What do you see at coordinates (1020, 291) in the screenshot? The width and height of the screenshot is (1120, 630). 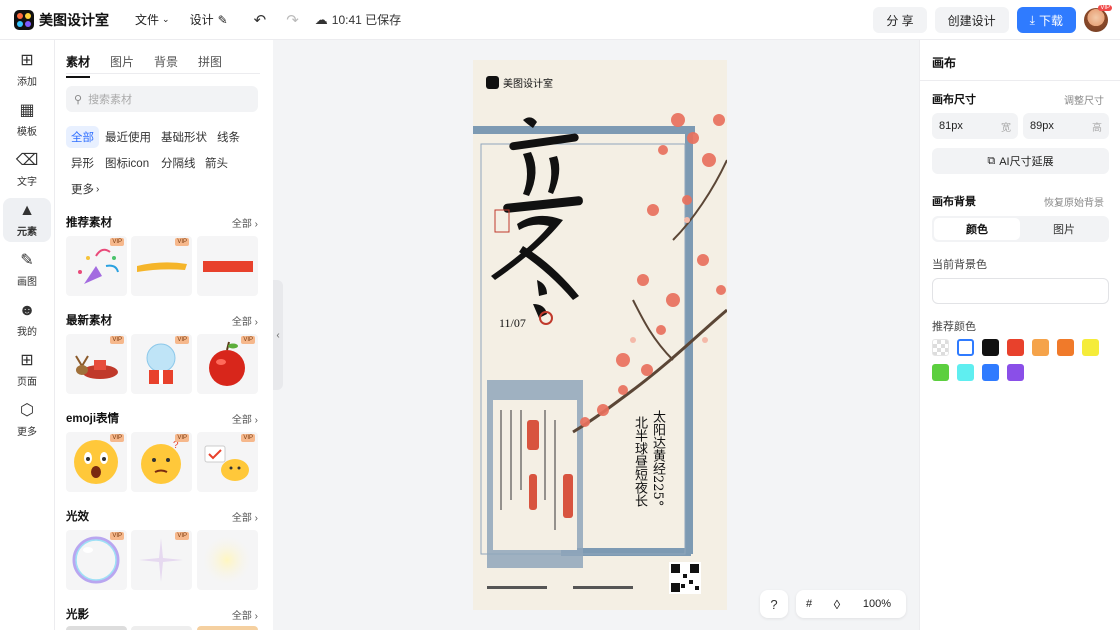 I see `current-bg-color` at bounding box center [1020, 291].